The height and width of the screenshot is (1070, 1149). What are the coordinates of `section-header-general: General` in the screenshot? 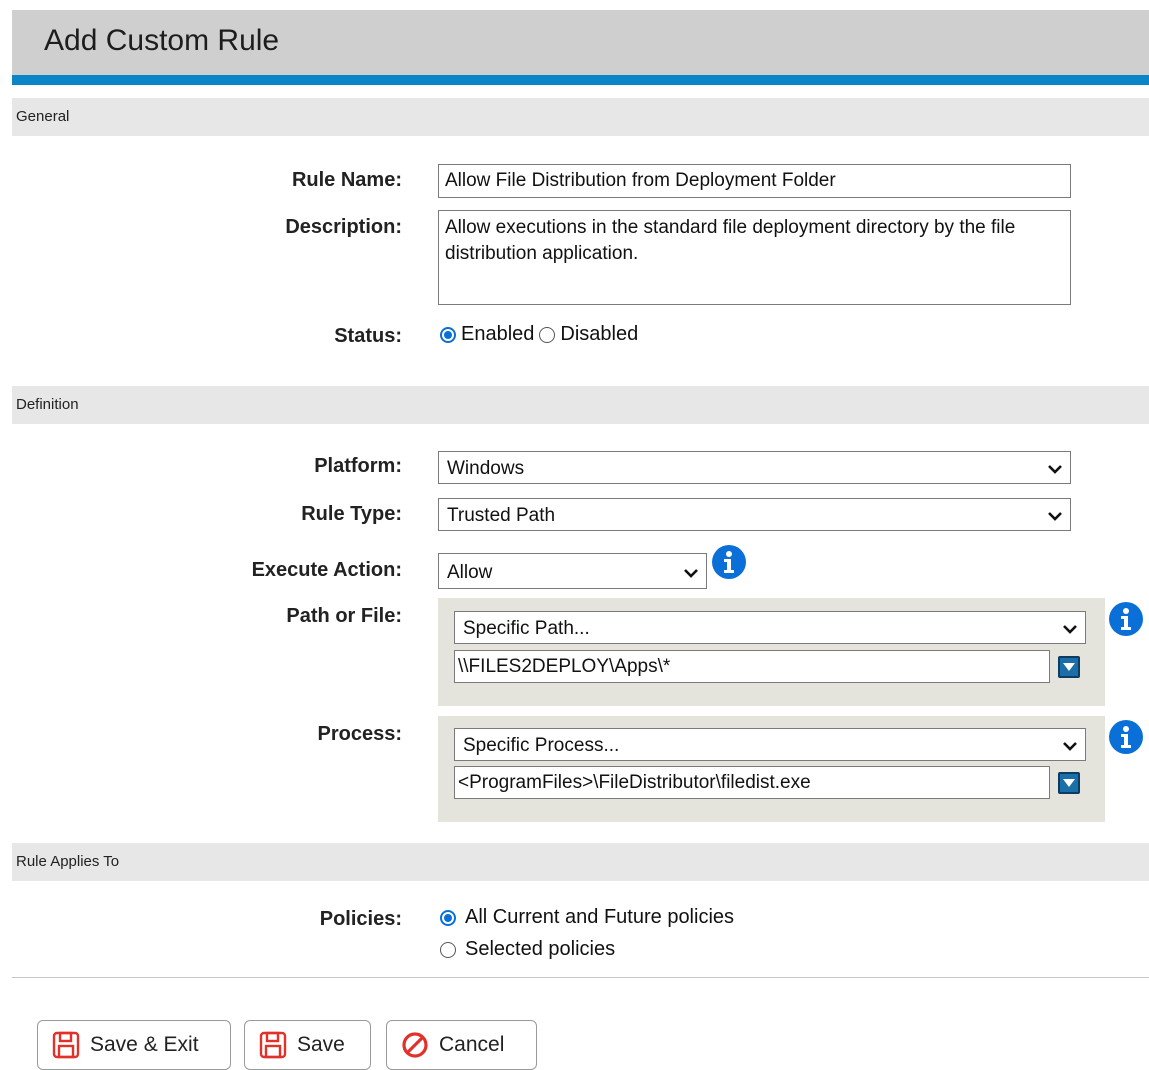 It's located at (580, 117).